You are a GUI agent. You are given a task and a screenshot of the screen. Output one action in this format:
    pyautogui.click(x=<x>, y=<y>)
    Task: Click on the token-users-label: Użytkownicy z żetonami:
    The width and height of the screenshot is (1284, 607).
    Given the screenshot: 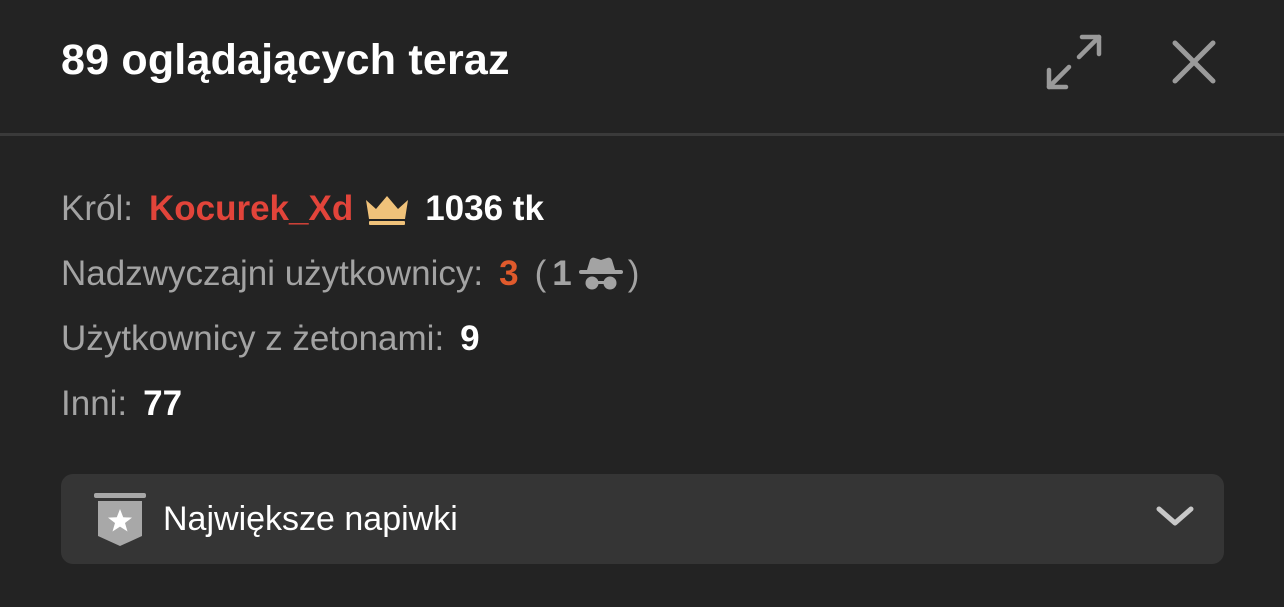 What is the action you would take?
    pyautogui.click(x=253, y=338)
    